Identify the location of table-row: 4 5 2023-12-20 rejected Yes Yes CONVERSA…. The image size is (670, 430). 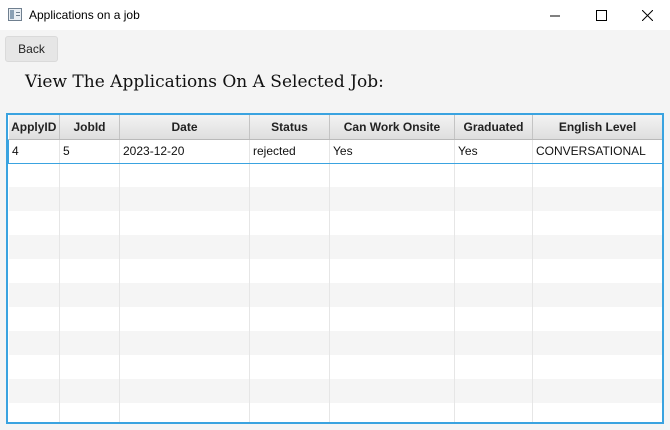
(335, 151).